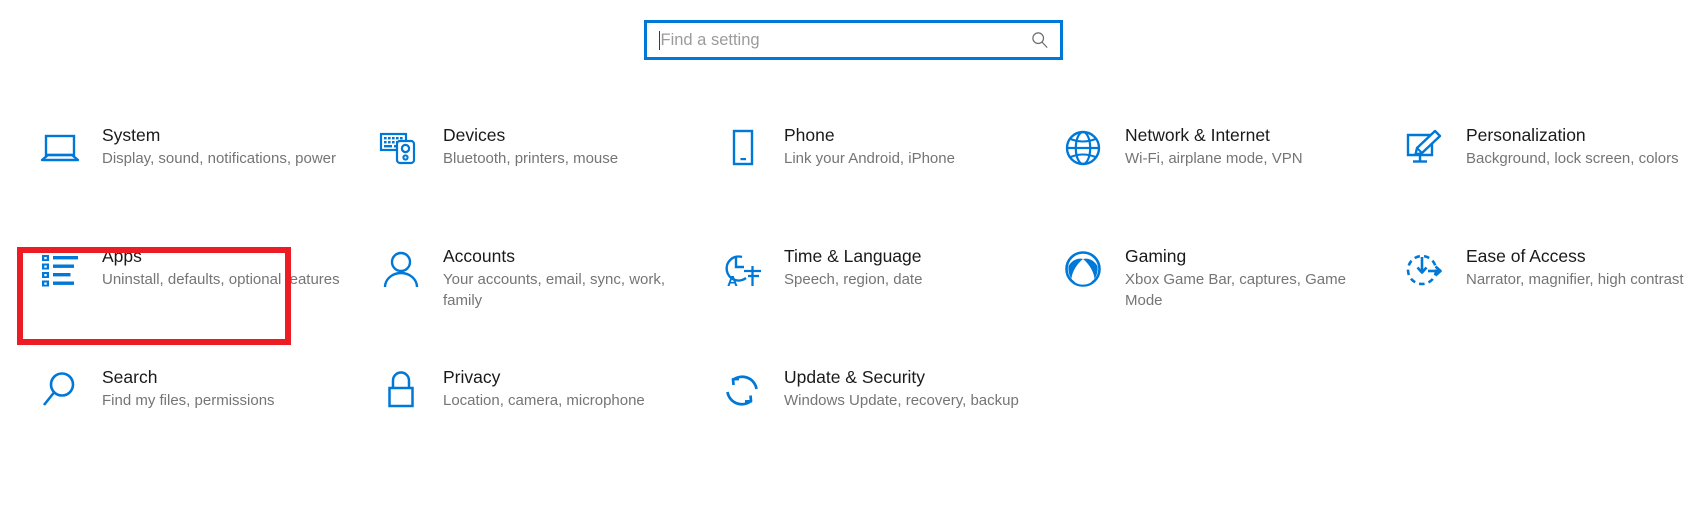 The image size is (1706, 513). What do you see at coordinates (870, 170) in the screenshot?
I see `settings-tile-phone: Phone Link your Android, iPhone` at bounding box center [870, 170].